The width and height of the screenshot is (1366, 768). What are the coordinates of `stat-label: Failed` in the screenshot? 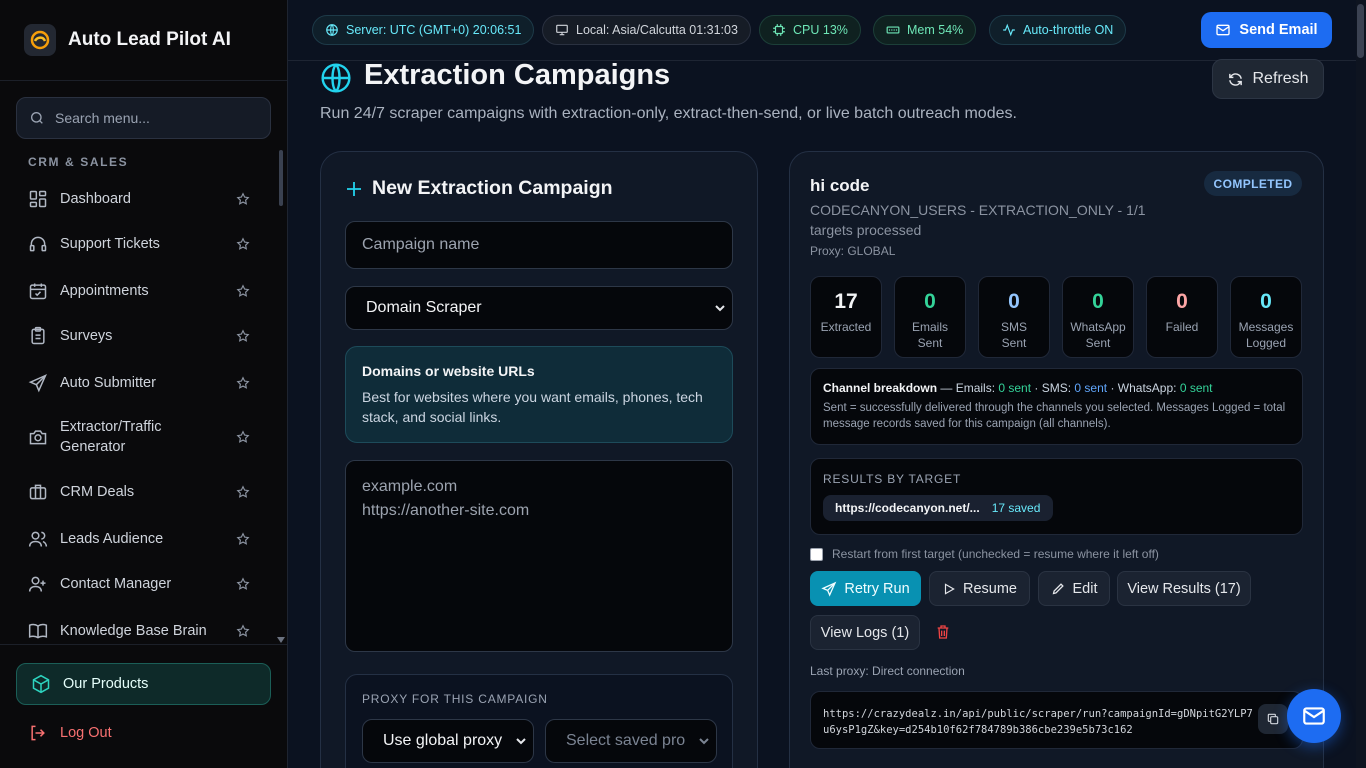 It's located at (1182, 327).